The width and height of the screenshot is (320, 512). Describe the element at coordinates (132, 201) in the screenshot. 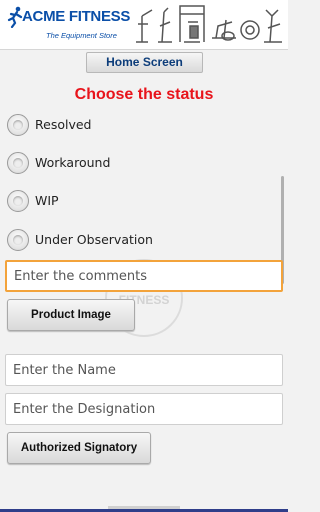

I see `status-option-wip: WIP` at that location.